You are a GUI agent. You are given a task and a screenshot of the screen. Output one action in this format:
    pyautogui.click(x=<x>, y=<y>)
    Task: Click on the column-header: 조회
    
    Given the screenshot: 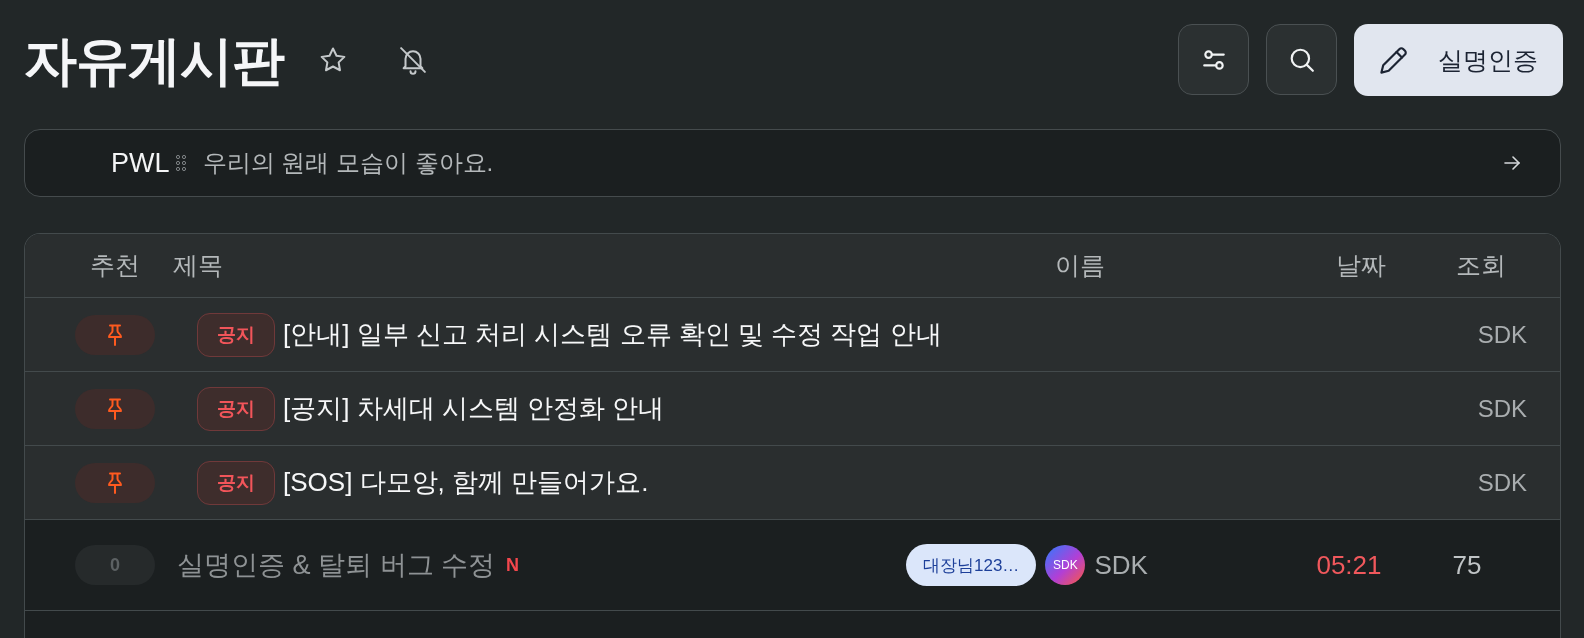 What is the action you would take?
    pyautogui.click(x=1481, y=265)
    